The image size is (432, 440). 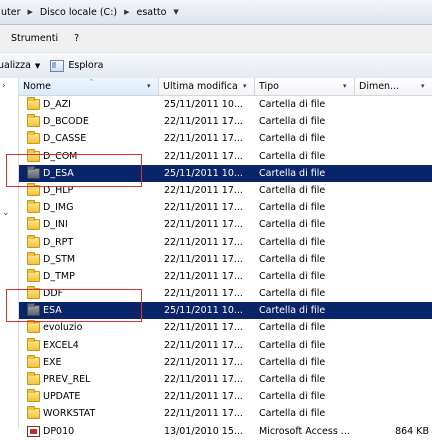 I want to click on column-header-date: Ultima modifica ▾, so click(x=207, y=86).